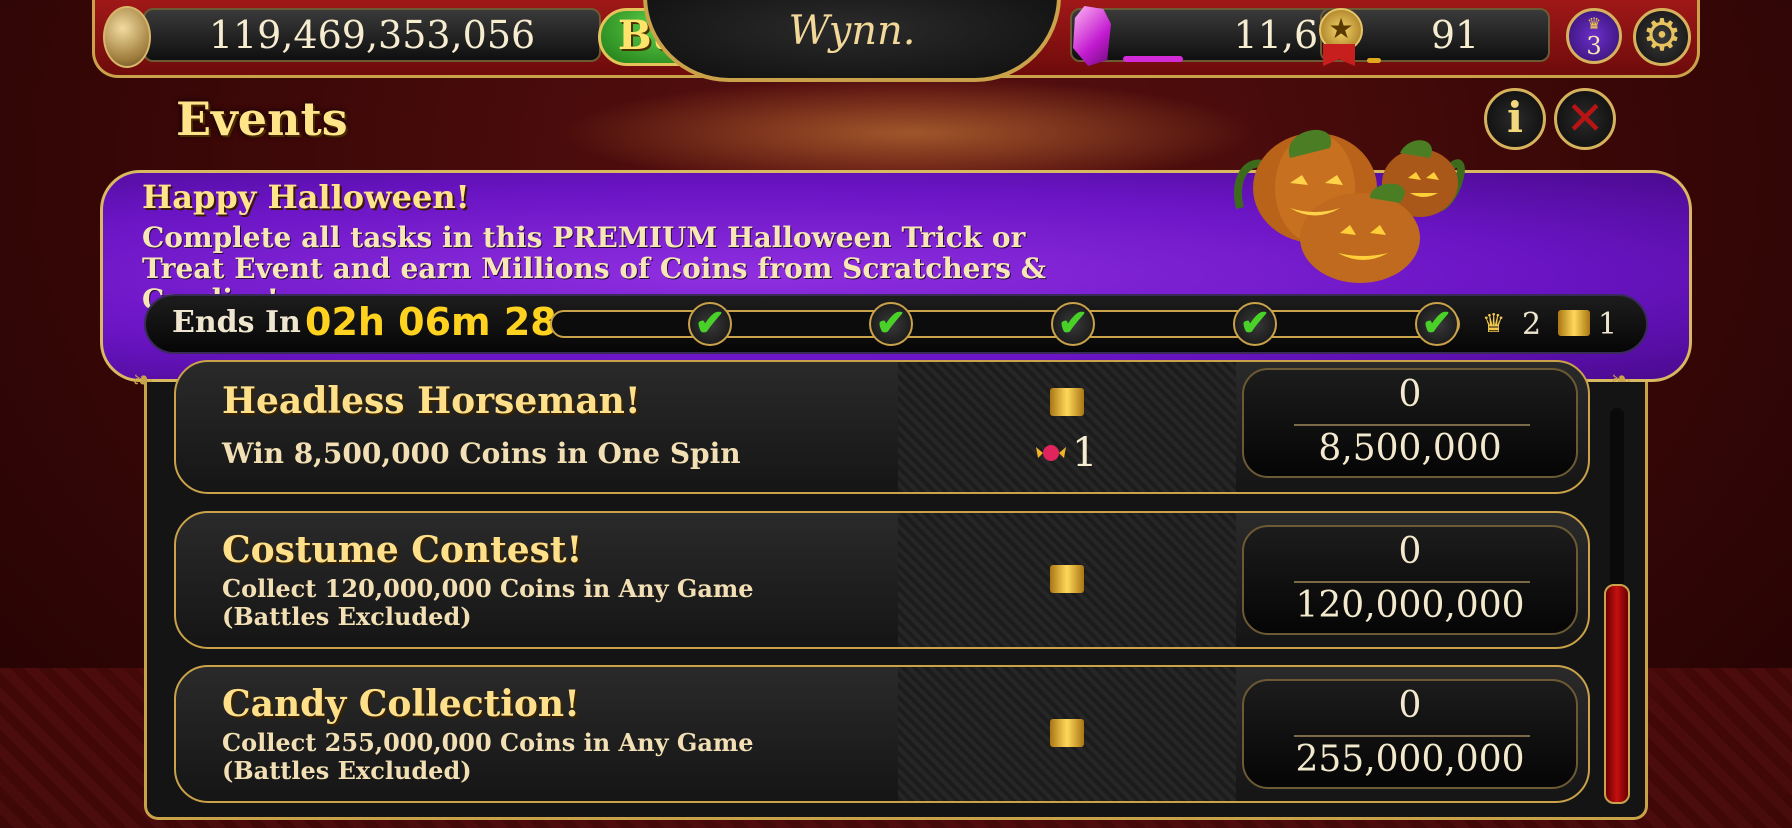 Image resolution: width=1792 pixels, height=828 pixels. What do you see at coordinates (401, 704) in the screenshot?
I see `task-title: Candy Collection!` at bounding box center [401, 704].